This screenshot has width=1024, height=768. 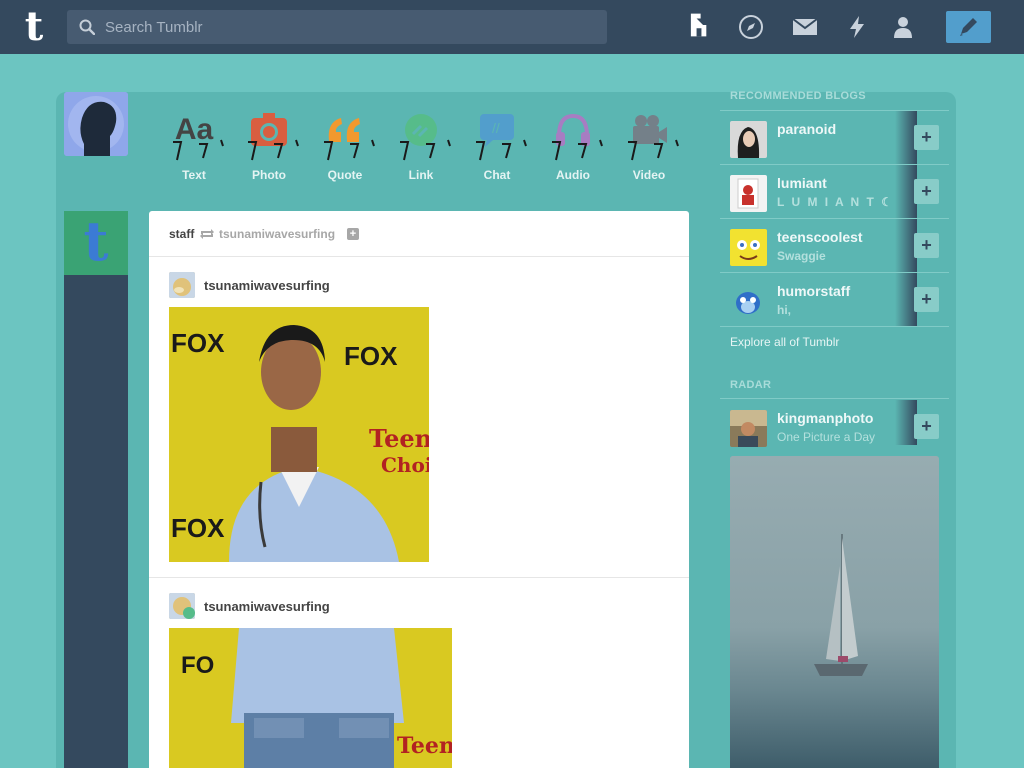 I want to click on recommended-blog-item: paranoid +, so click(x=834, y=138).